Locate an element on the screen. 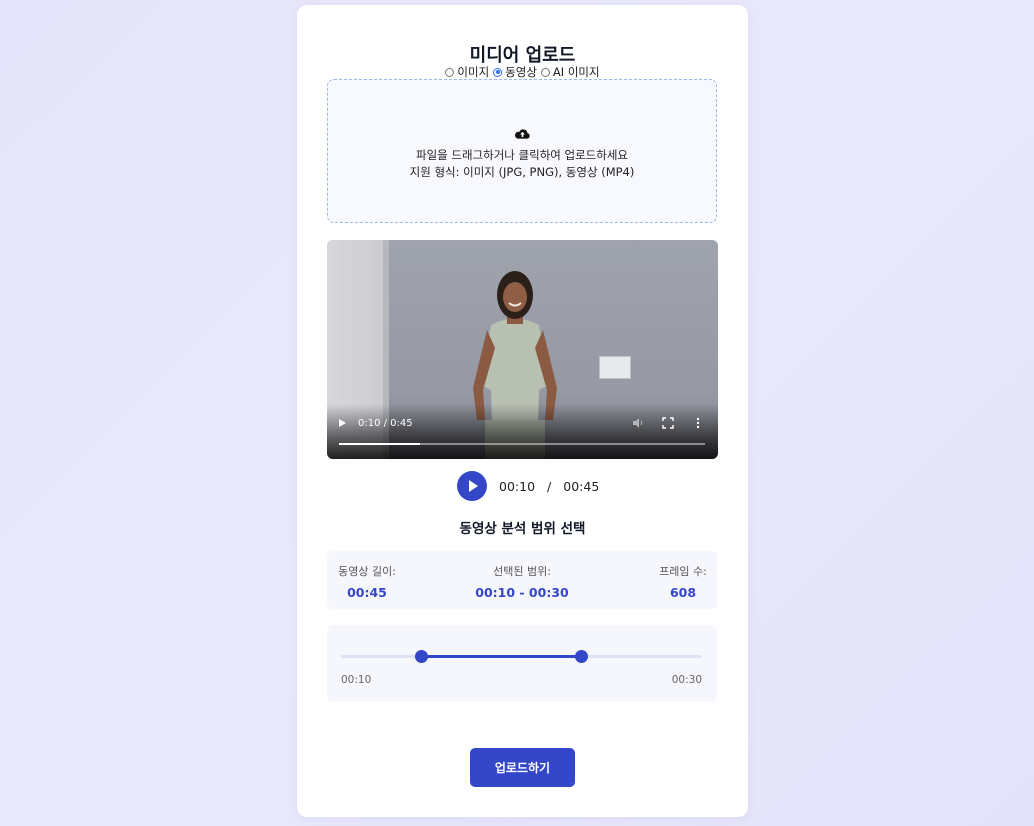 Image resolution: width=1034 pixels, height=826 pixels. radio-image: 이미지 is located at coordinates (467, 72).